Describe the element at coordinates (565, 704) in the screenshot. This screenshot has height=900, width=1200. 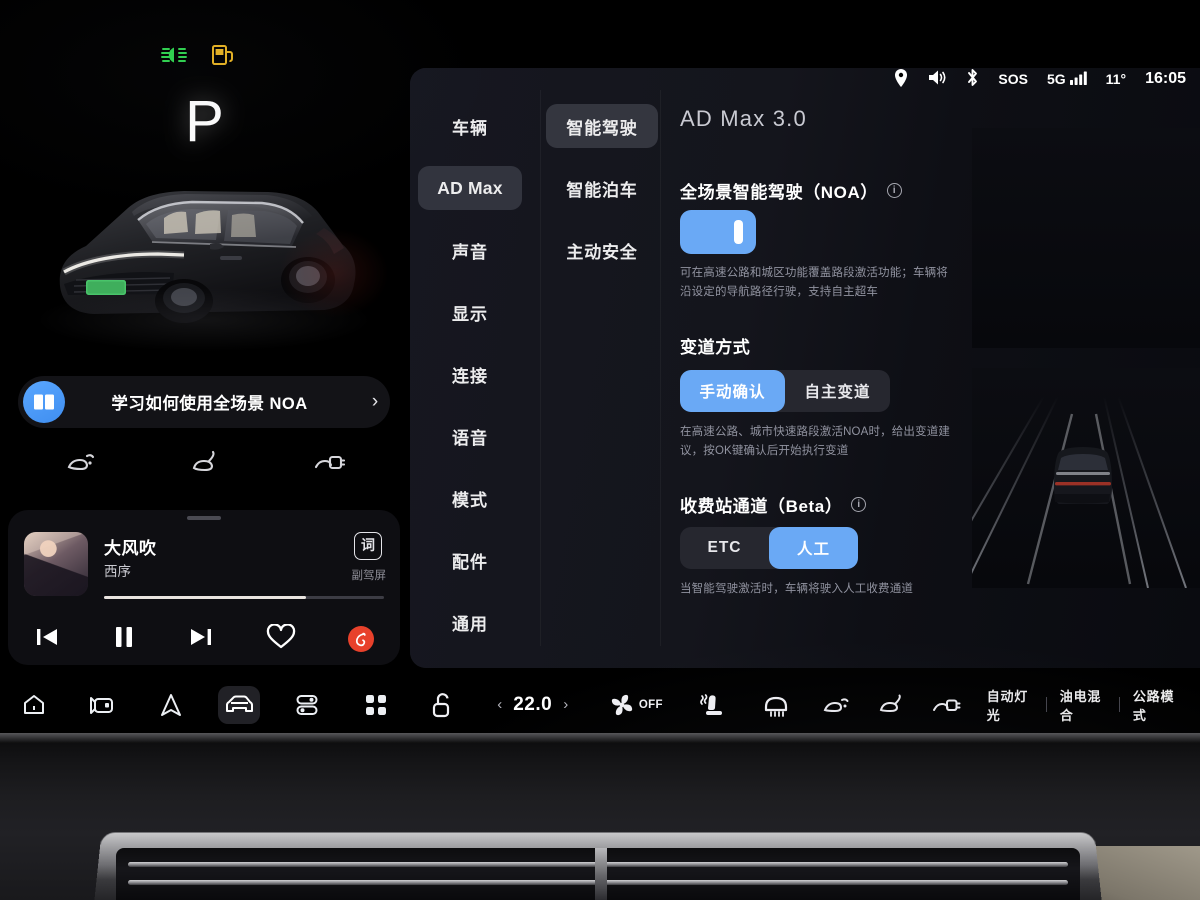
I see `temp-increase-button: ›` at that location.